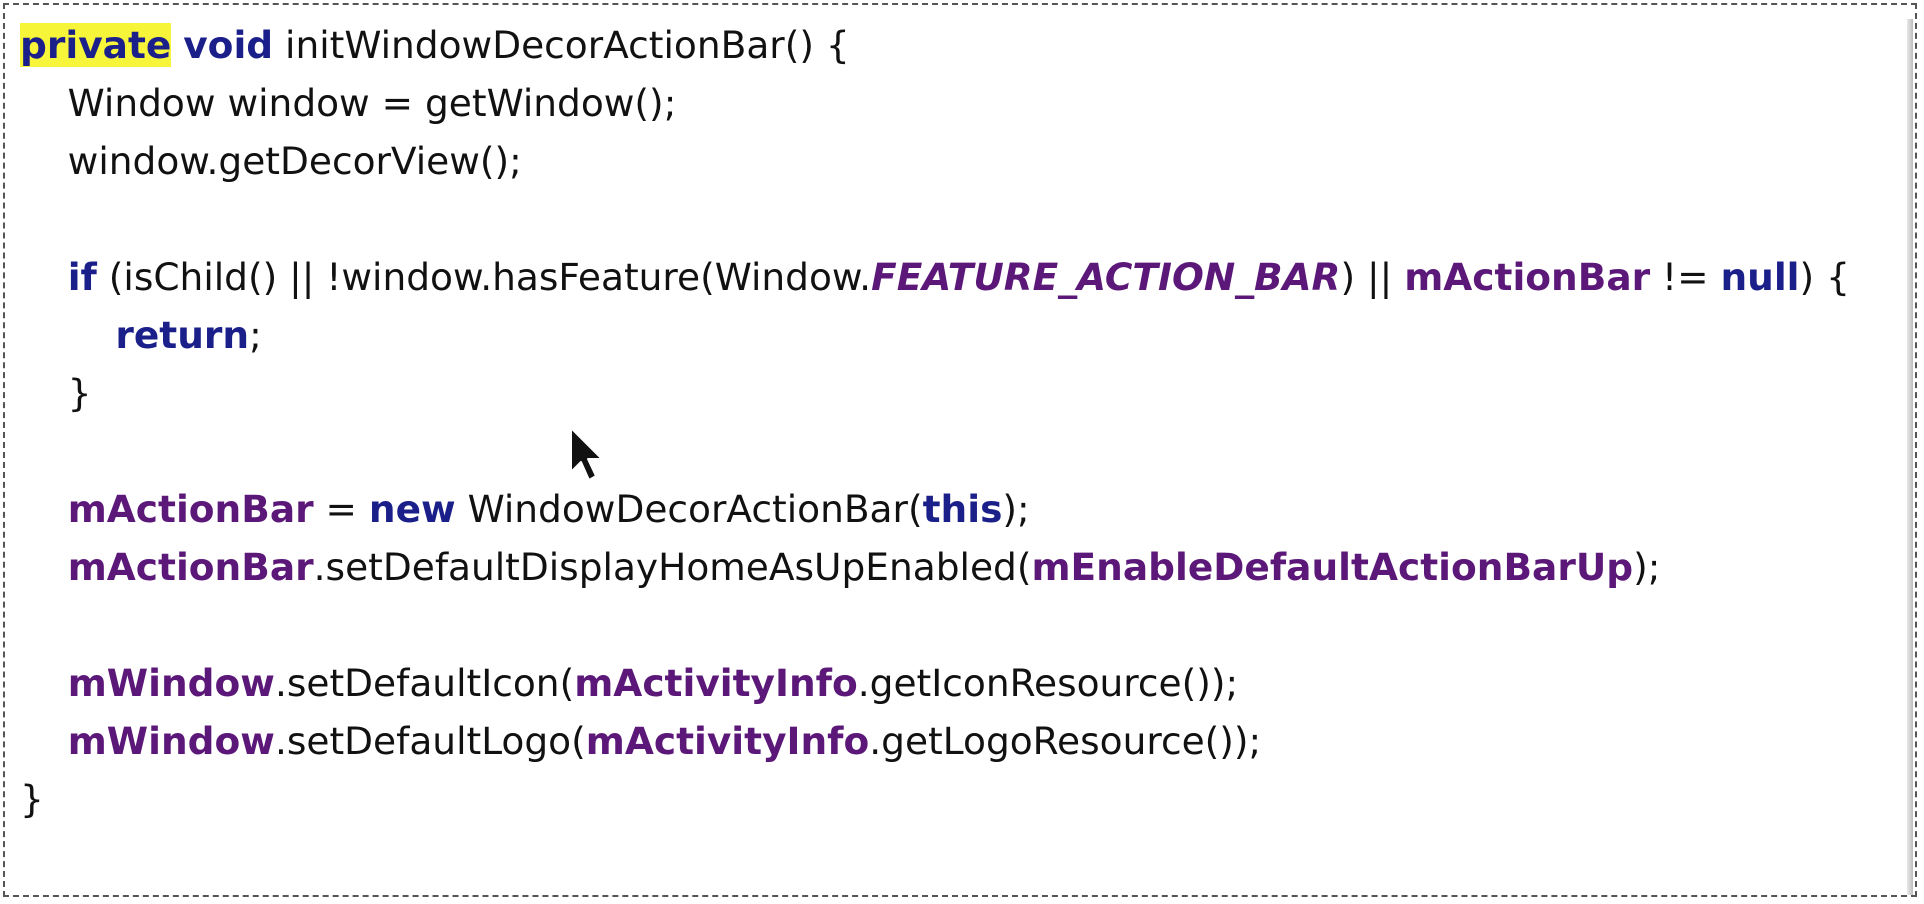 The width and height of the screenshot is (1924, 904). Describe the element at coordinates (1372, 277) in the screenshot. I see `code-text: ) ||` at that location.